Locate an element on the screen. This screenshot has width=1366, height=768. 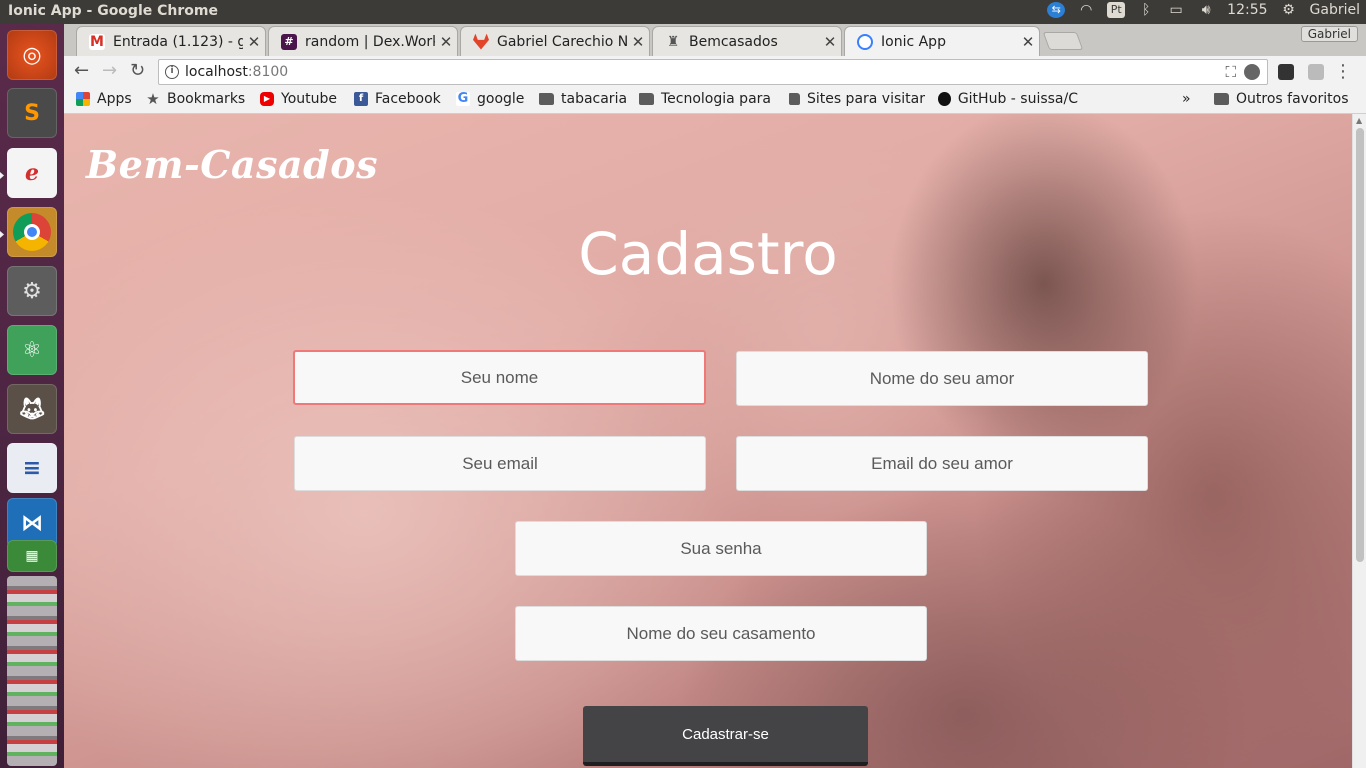
chrome-menu-icon: ⋮ is located at coordinates (1343, 71).